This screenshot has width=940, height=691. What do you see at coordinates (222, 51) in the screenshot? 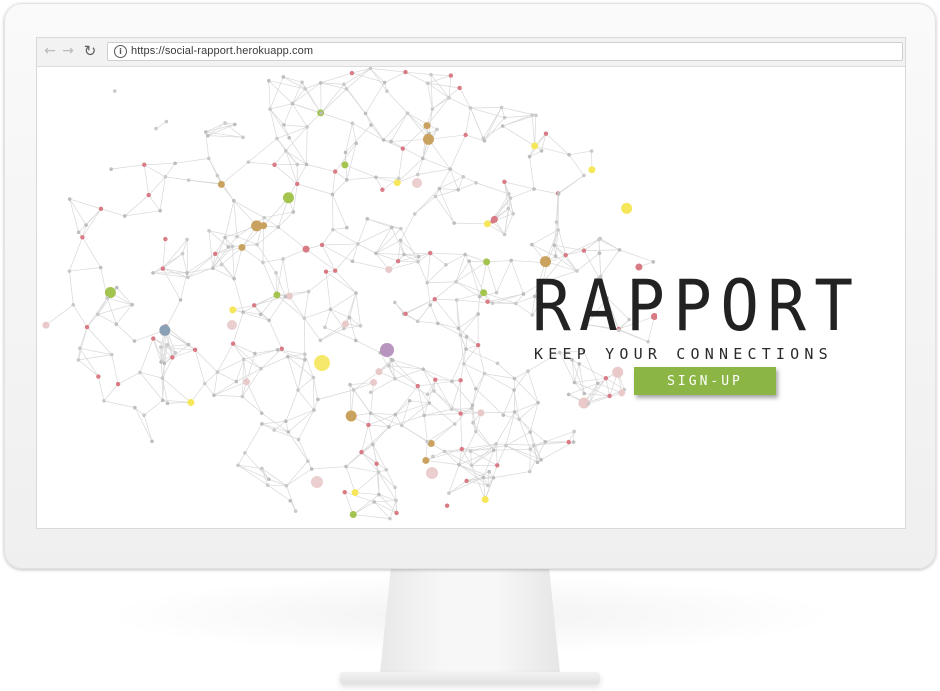
I see `url-text: https://social-rapport.herokuapp.com` at bounding box center [222, 51].